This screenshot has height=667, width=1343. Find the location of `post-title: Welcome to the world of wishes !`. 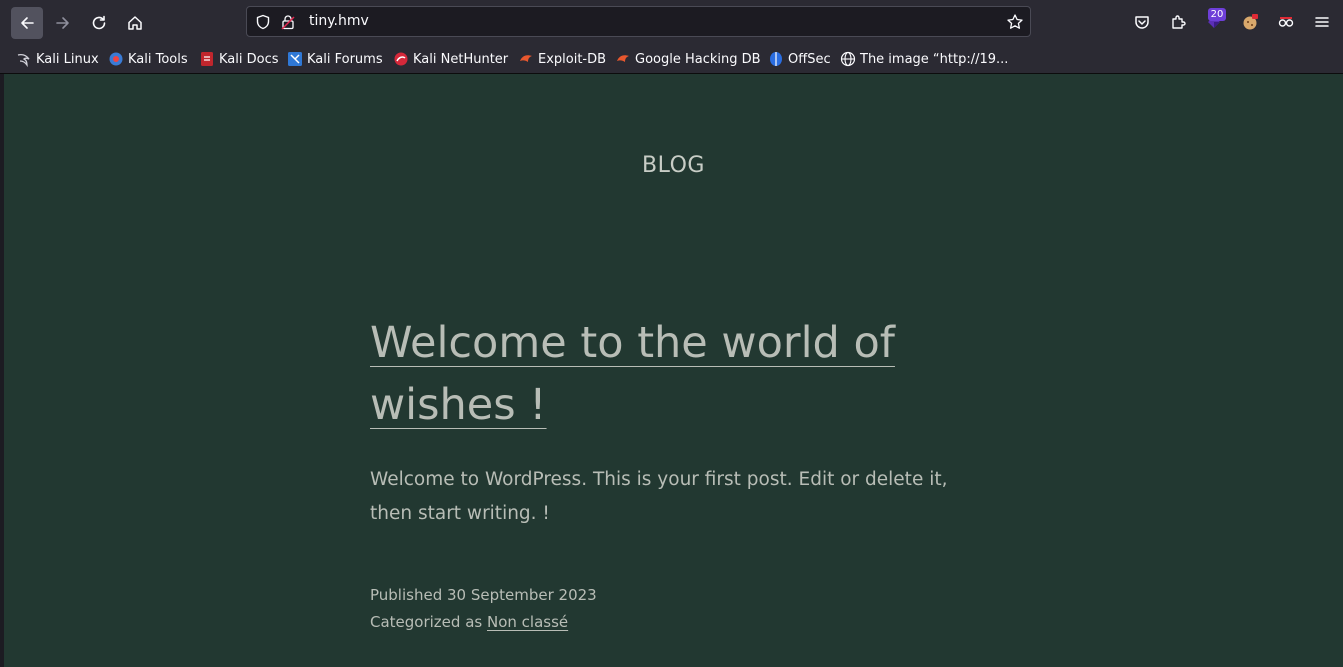

post-title: Welcome to the world of wishes ! is located at coordinates (690, 374).